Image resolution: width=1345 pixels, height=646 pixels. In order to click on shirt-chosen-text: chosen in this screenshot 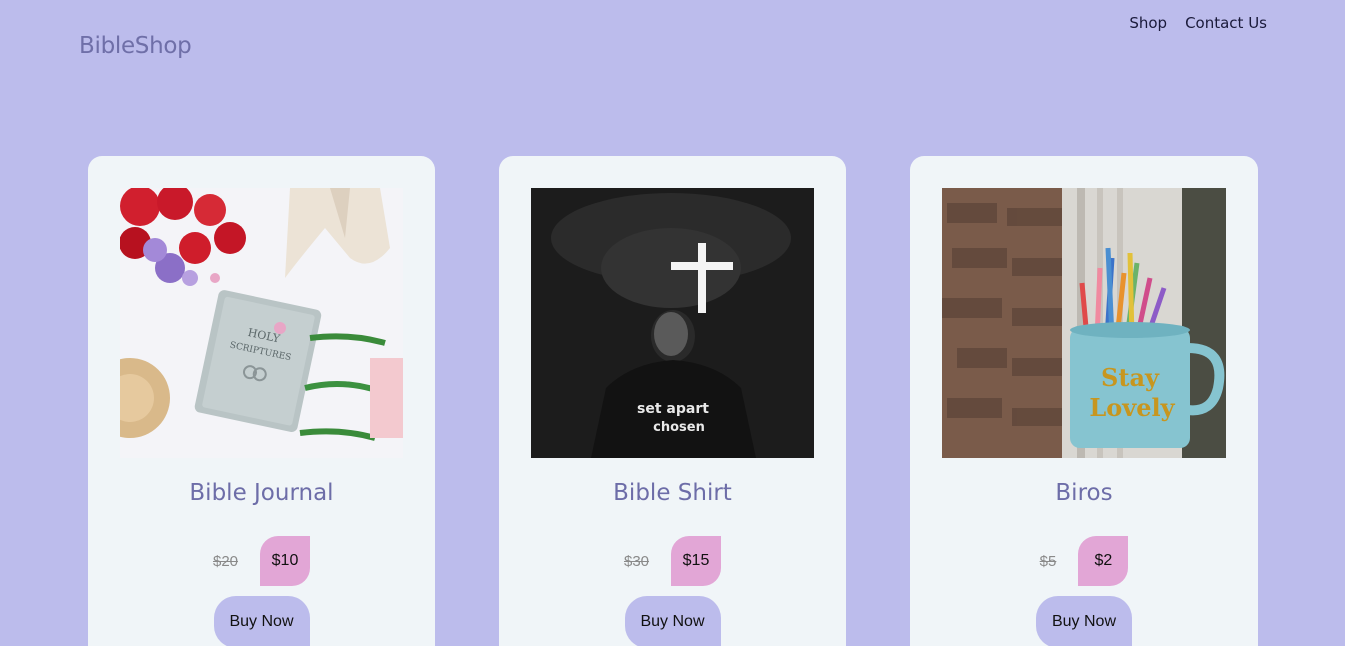, I will do `click(679, 427)`.